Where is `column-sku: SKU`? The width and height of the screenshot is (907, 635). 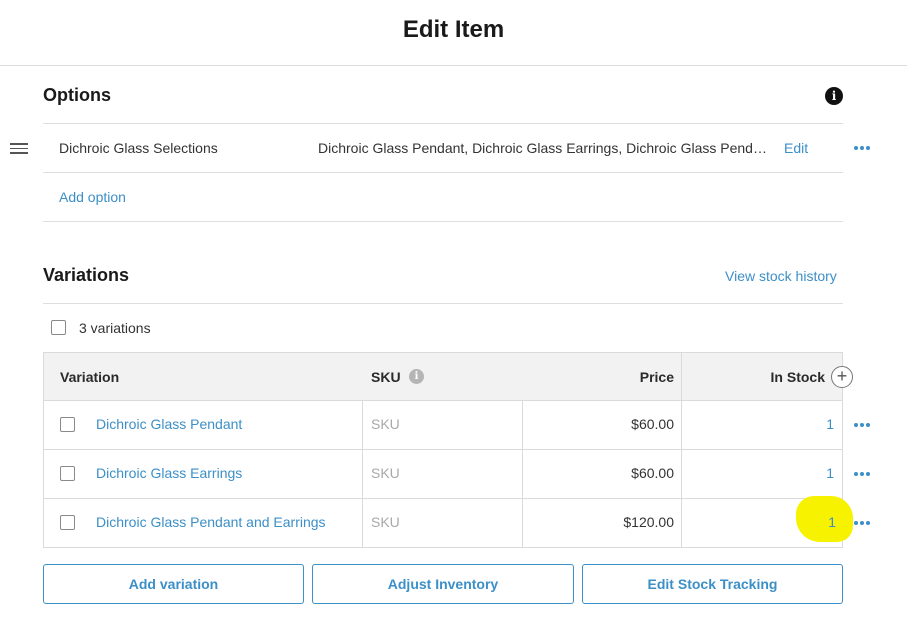
column-sku: SKU is located at coordinates (386, 377).